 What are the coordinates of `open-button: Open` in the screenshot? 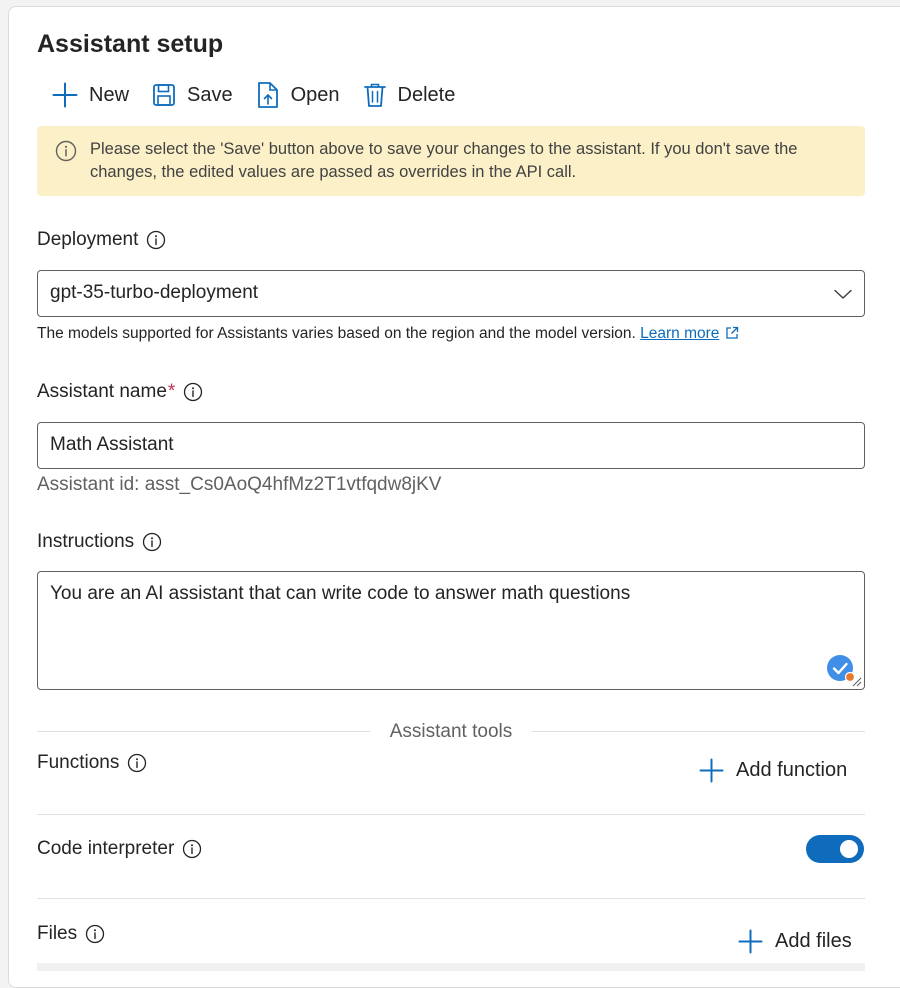 It's located at (298, 95).